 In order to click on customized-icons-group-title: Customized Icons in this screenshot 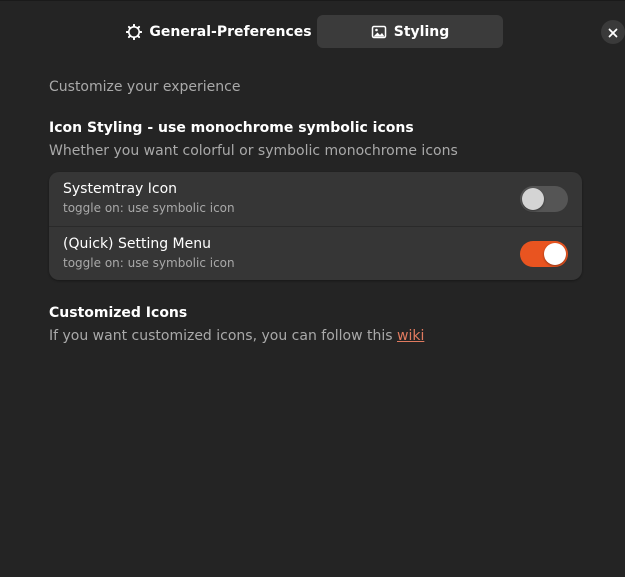, I will do `click(118, 313)`.